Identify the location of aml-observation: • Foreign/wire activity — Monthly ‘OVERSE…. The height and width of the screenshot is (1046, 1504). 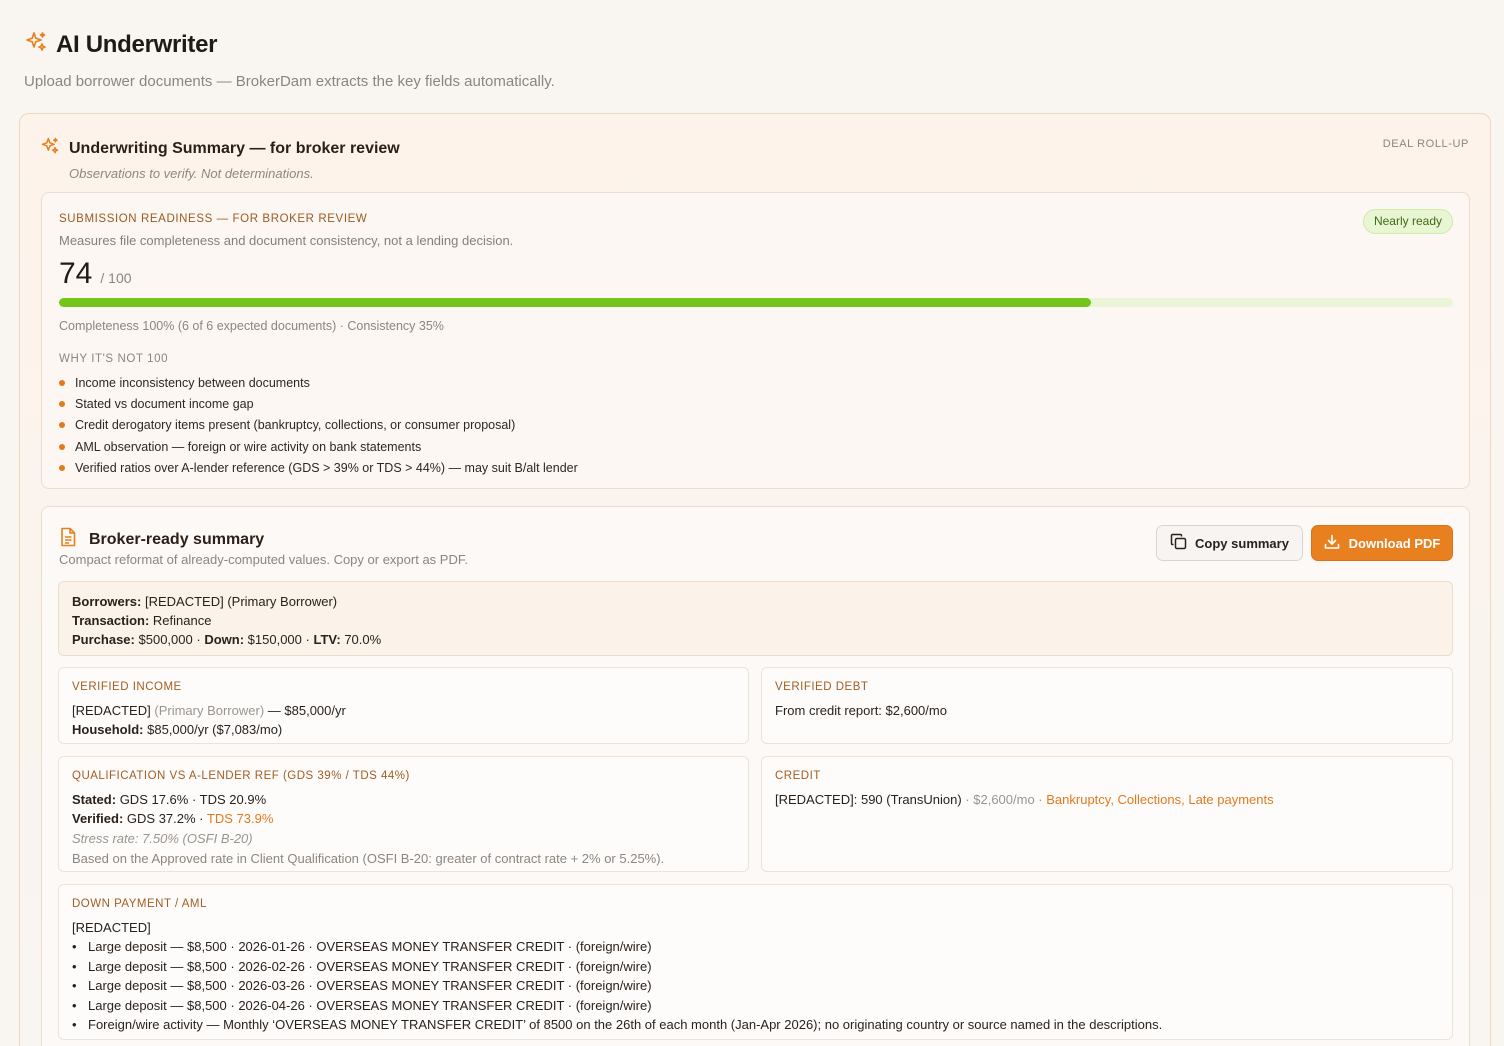
(755, 1025).